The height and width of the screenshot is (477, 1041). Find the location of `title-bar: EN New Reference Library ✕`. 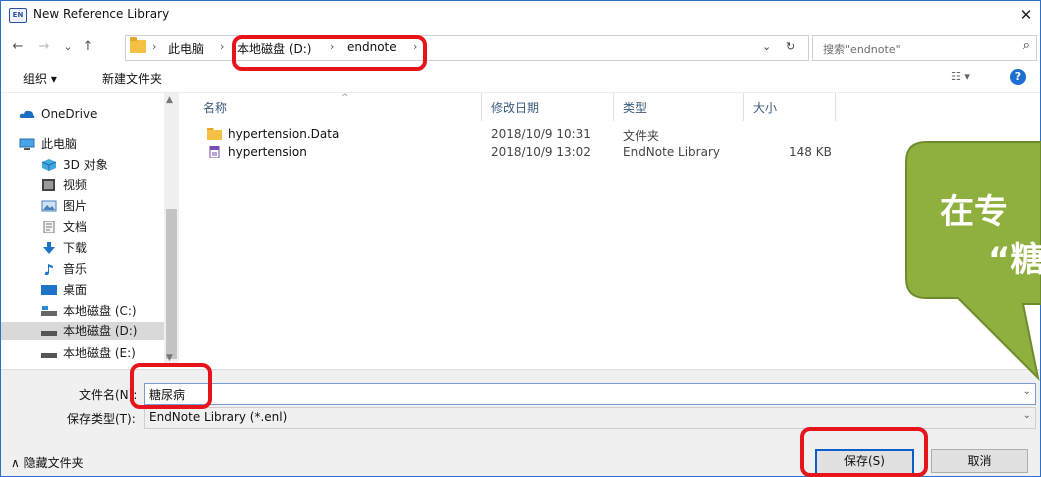

title-bar: EN New Reference Library ✕ is located at coordinates (520, 15).